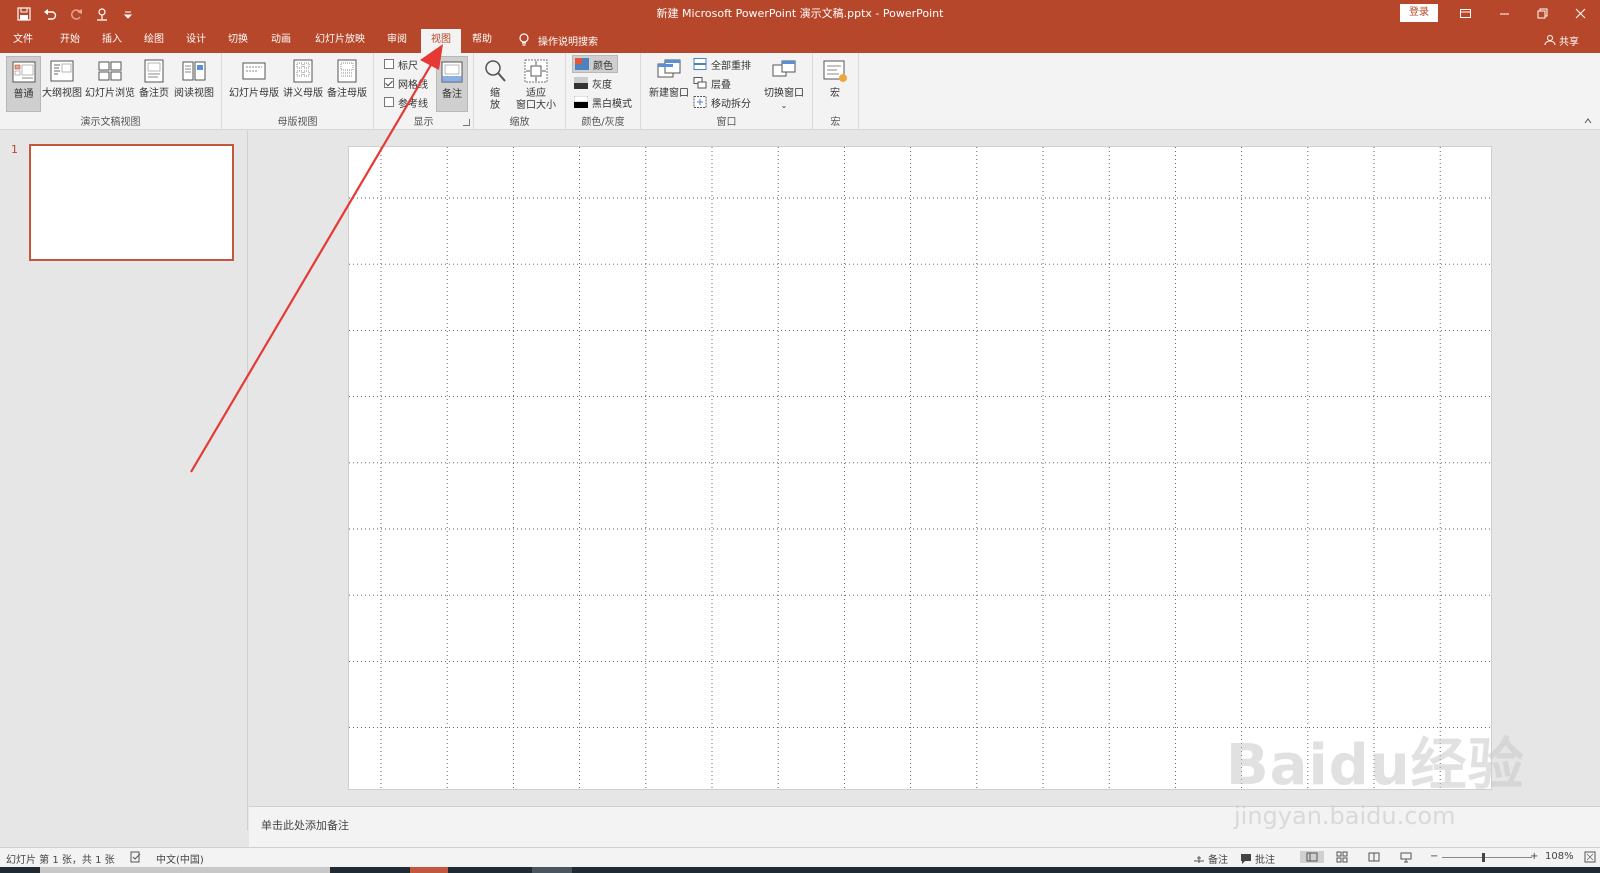 The image size is (1600, 873). I want to click on color-grayscale-group: 颜色 灰度 黑白模式 颜色/灰度, so click(603, 91).